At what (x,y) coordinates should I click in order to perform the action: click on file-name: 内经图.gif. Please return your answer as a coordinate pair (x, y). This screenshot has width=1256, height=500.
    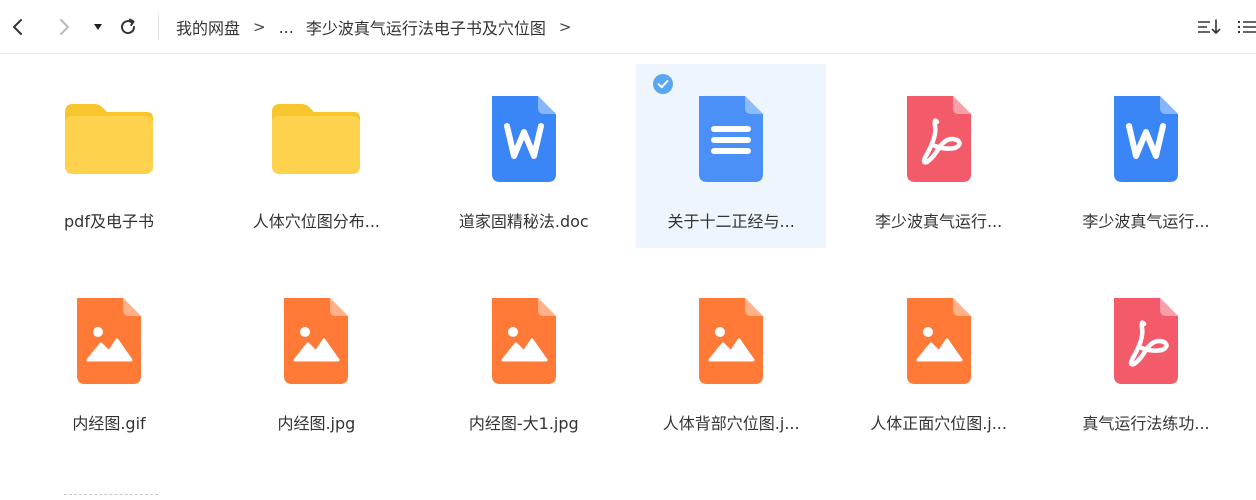
    Looking at the image, I should click on (109, 423).